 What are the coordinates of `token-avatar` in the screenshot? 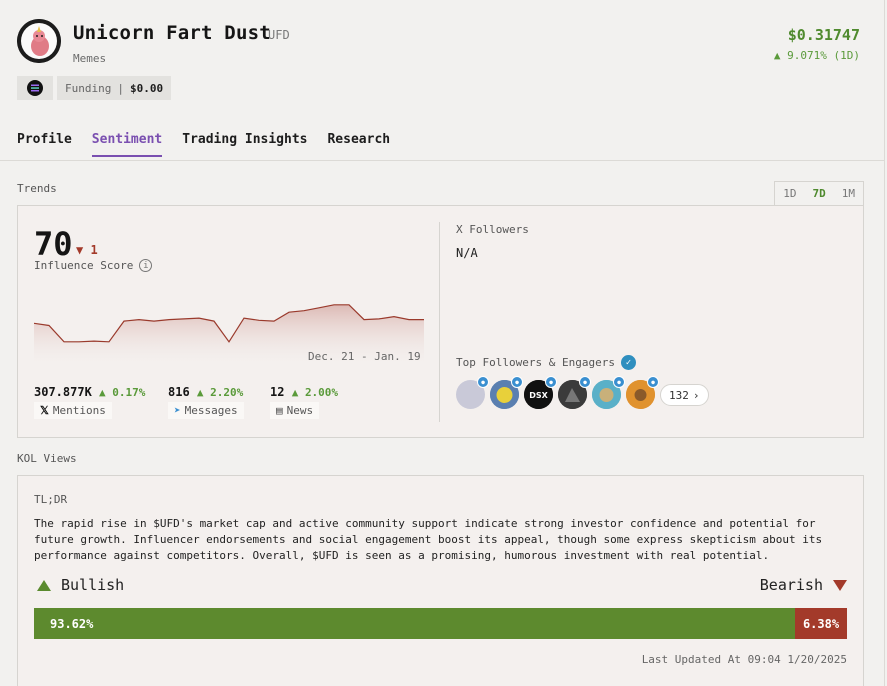 It's located at (39, 41).